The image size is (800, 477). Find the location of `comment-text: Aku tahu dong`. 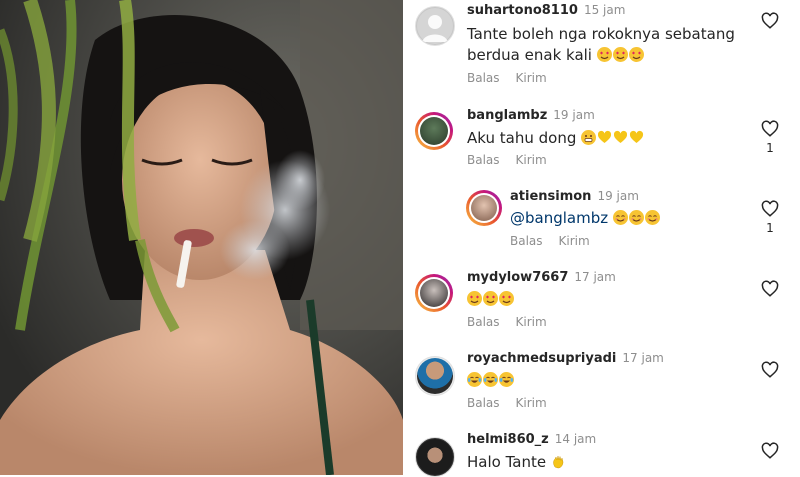

comment-text: Aku tahu dong is located at coordinates (617, 138).